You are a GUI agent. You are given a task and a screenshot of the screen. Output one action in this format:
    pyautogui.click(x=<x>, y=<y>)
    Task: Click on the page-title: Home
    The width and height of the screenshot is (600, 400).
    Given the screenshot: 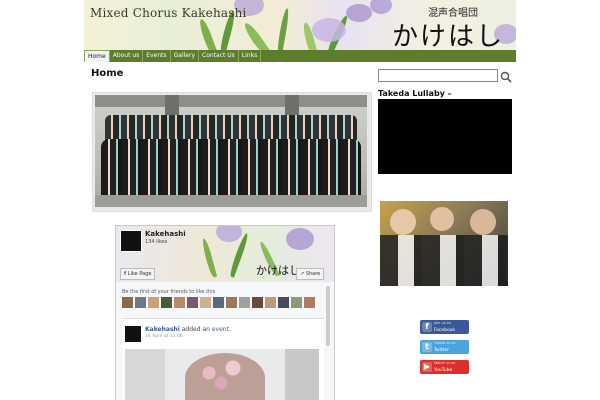 What is the action you would take?
    pyautogui.click(x=107, y=73)
    